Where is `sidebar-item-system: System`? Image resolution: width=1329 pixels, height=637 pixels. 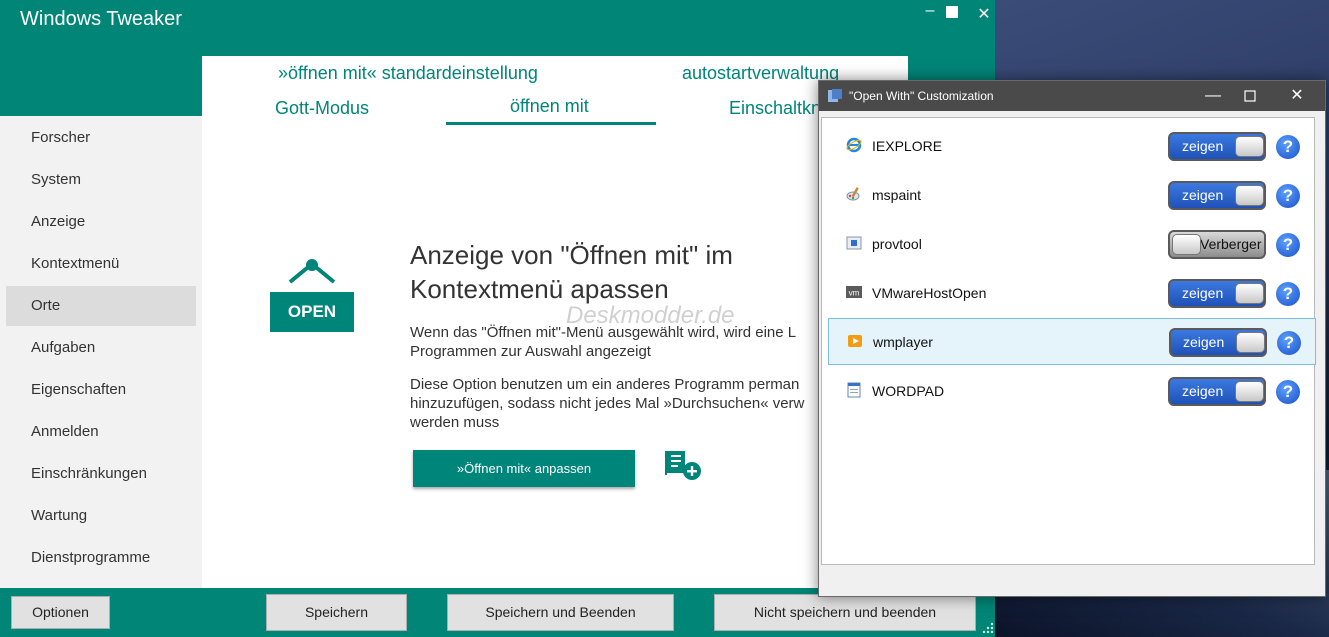
sidebar-item-system: System is located at coordinates (101, 180).